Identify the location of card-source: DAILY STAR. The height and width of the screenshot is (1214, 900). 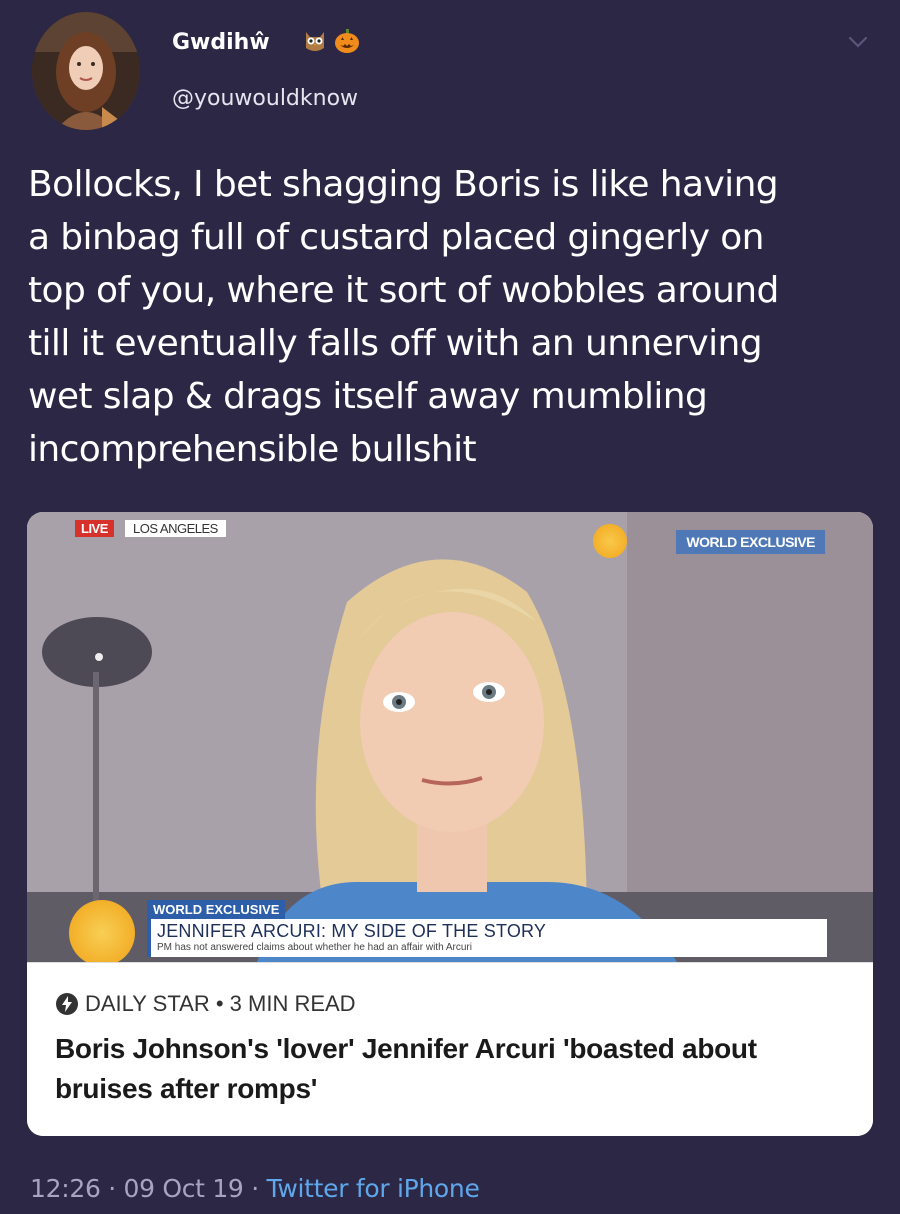
(147, 1003).